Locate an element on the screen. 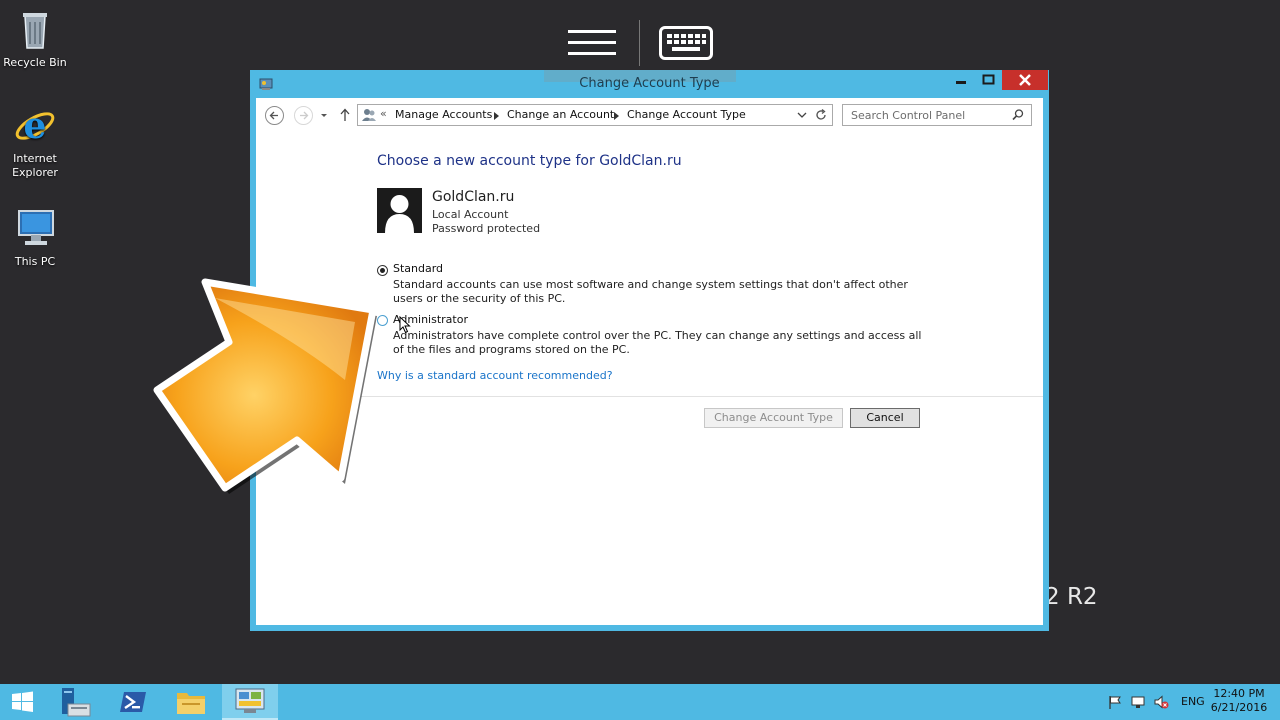 Image resolution: width=1280 pixels, height=720 pixels. search-input: Search Control Panel is located at coordinates (908, 115).